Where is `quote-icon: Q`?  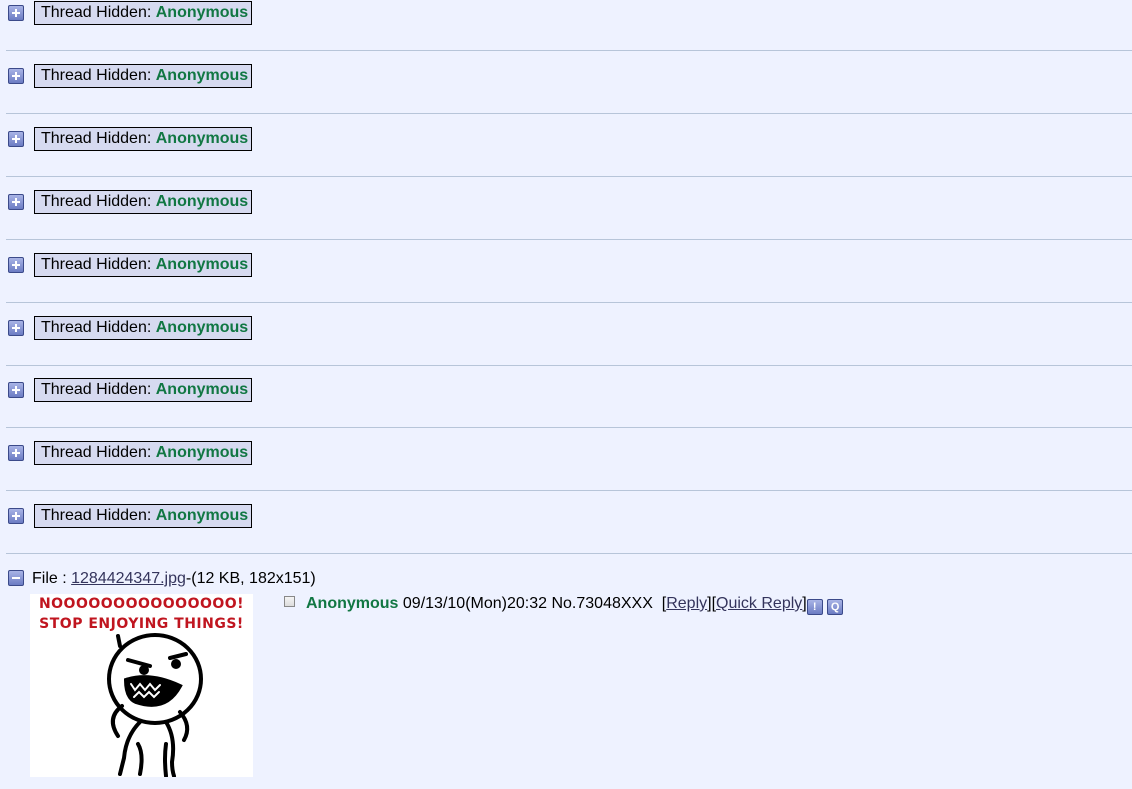
quote-icon: Q is located at coordinates (835, 607).